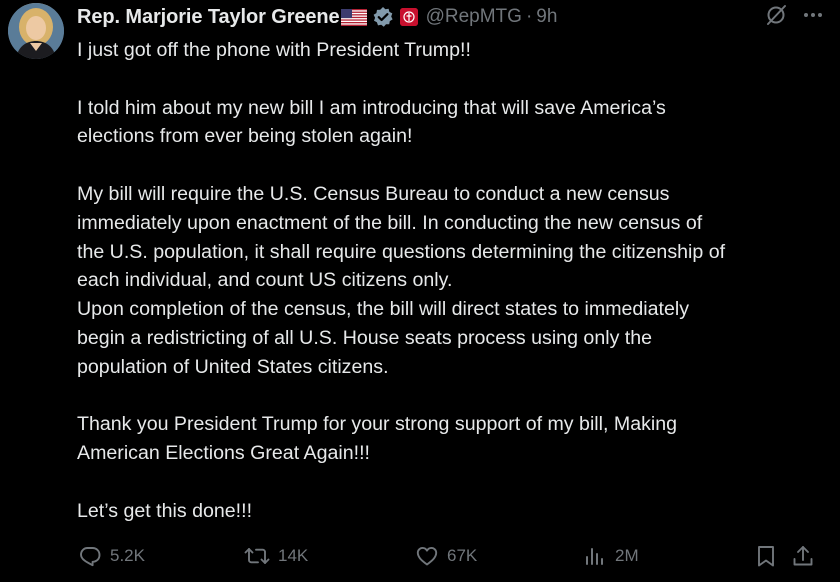 The image size is (840, 582). What do you see at coordinates (595, 556) in the screenshot?
I see `views-icon` at bounding box center [595, 556].